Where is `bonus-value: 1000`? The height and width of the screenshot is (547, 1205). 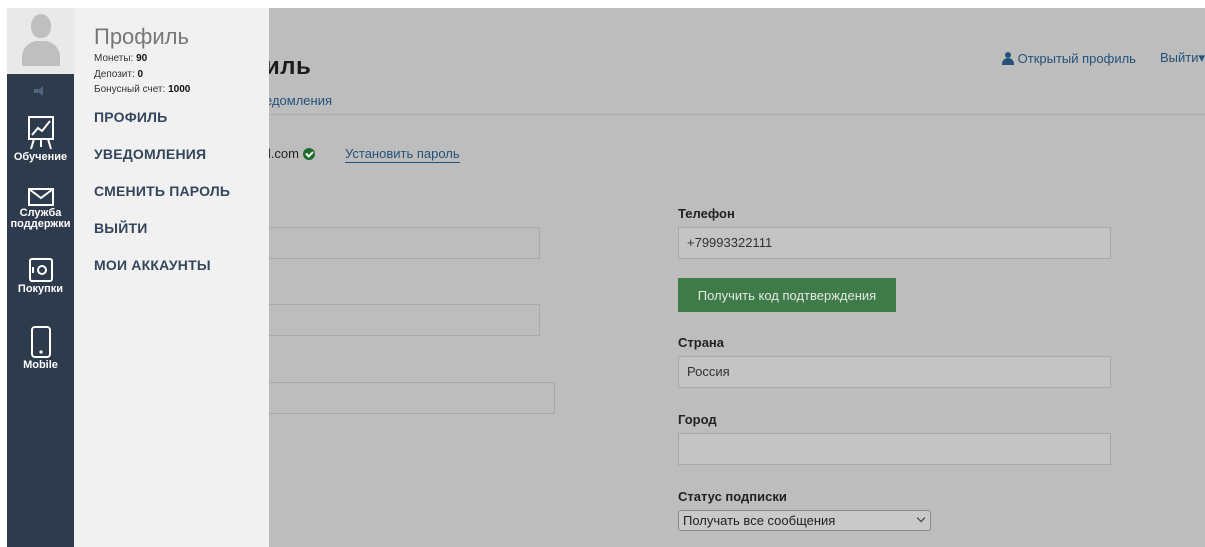 bonus-value: 1000 is located at coordinates (179, 89).